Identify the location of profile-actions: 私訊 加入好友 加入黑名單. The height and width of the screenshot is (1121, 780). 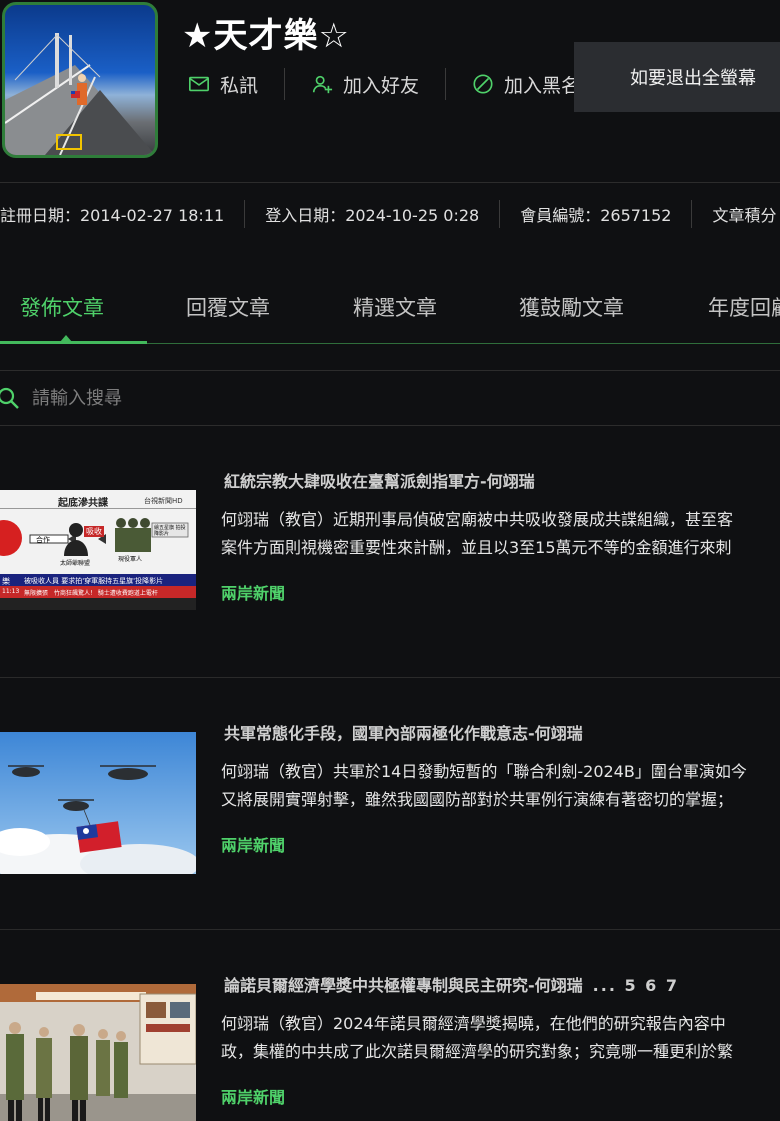
(393, 84).